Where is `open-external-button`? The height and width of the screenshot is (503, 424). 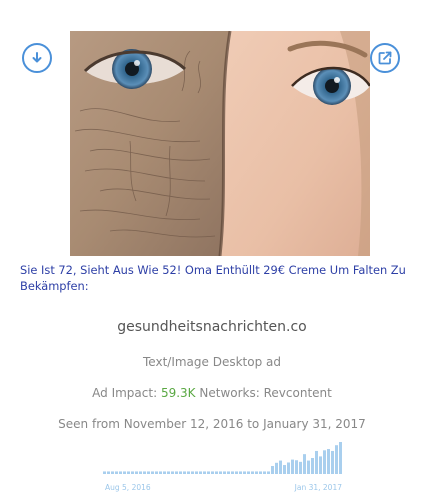
open-external-button is located at coordinates (385, 58).